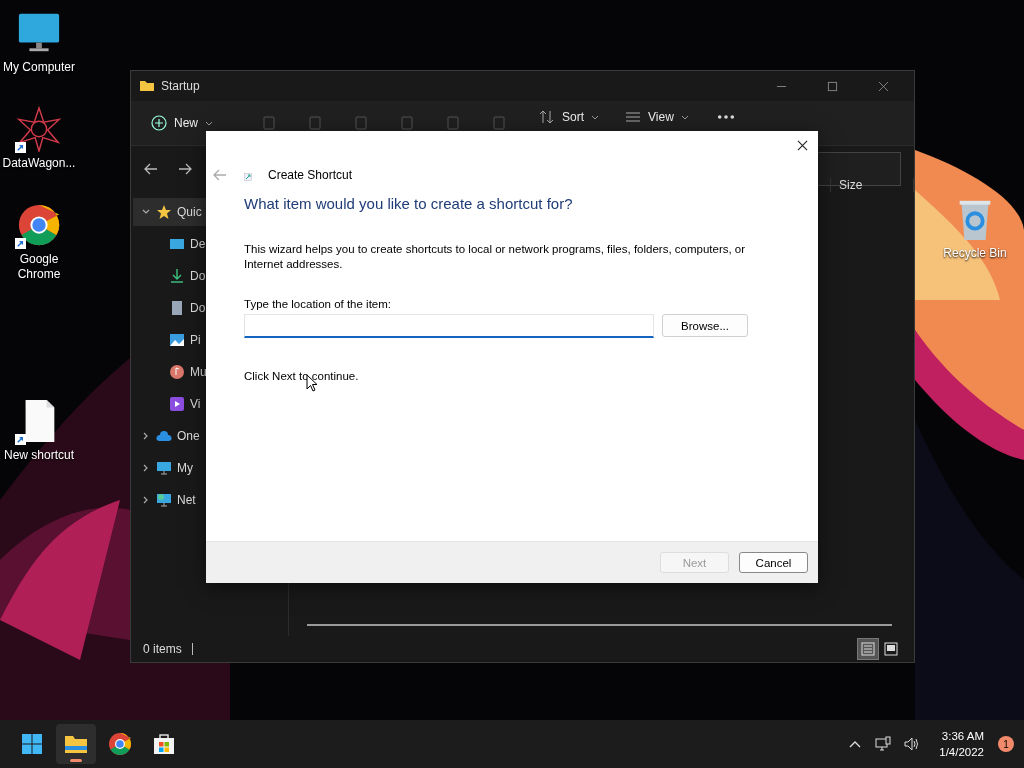 Image resolution: width=1024 pixels, height=768 pixels. I want to click on field-label: Type the location of the item:, so click(318, 304).